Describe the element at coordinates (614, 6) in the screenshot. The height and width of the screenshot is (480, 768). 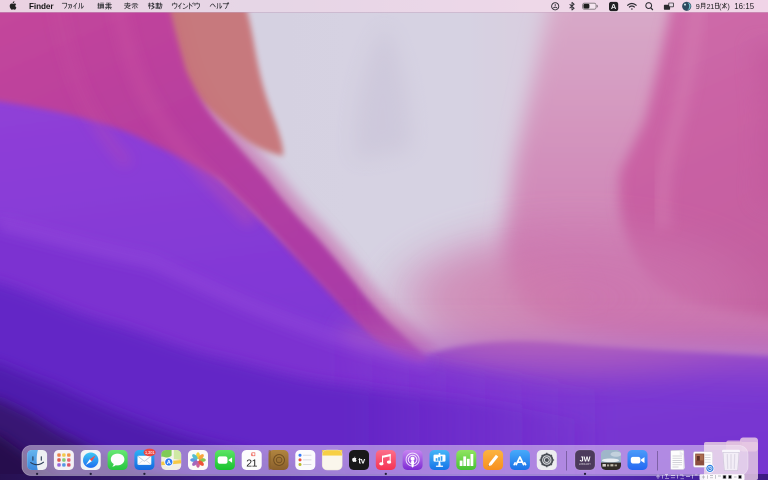
I see `svg-text: A` at that location.